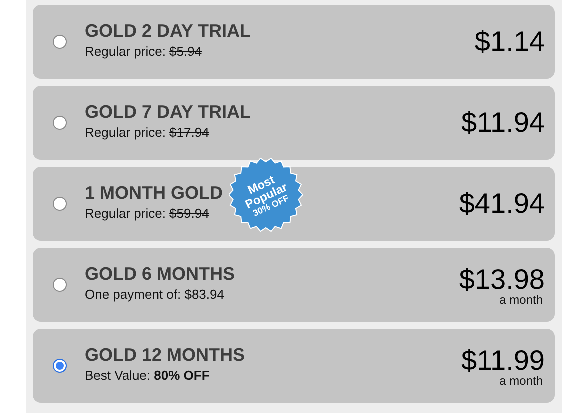 The image size is (580, 413). What do you see at coordinates (503, 360) in the screenshot?
I see `plan-price: $11.99` at bounding box center [503, 360].